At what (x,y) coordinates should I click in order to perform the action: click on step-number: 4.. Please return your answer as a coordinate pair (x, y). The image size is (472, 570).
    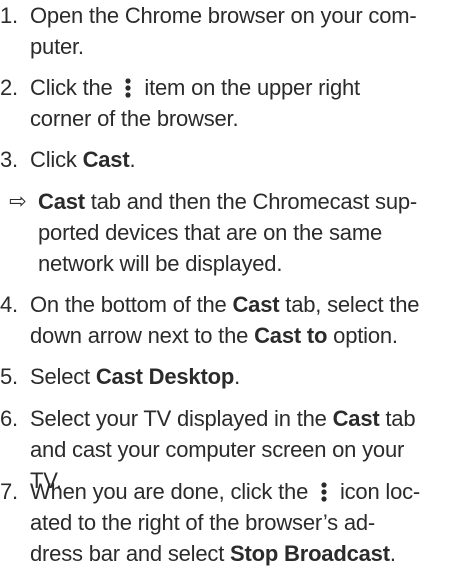
    Looking at the image, I should click on (9, 304).